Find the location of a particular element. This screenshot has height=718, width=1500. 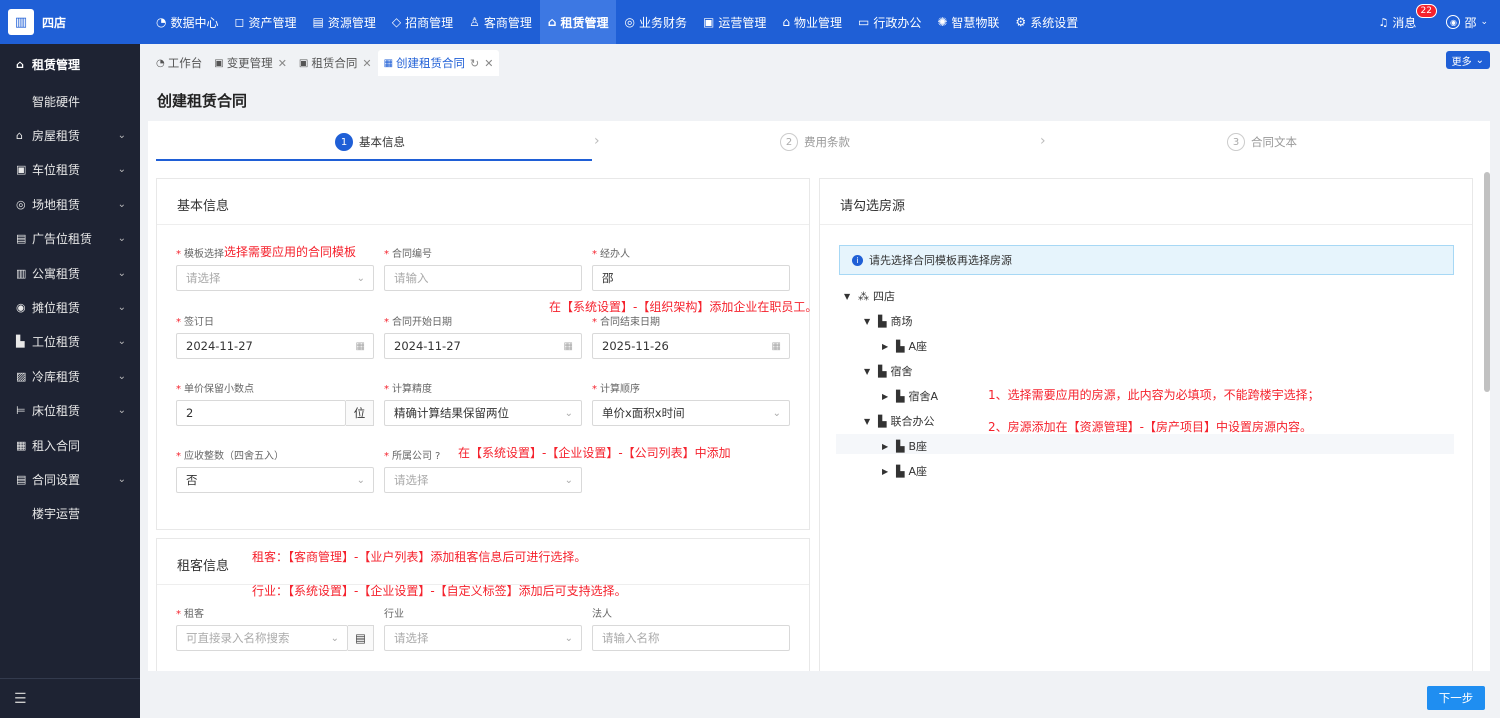

start-date-value: 2024-11-27 is located at coordinates (427, 346).